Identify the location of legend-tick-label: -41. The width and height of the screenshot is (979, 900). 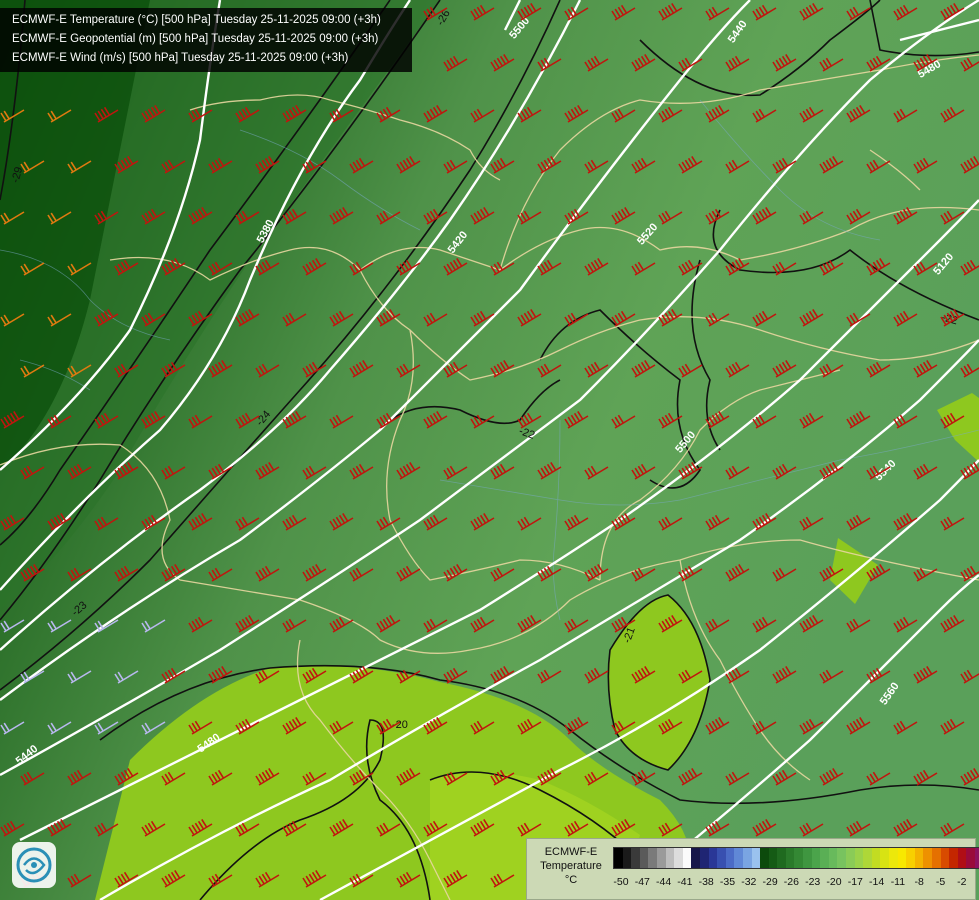
(685, 882).